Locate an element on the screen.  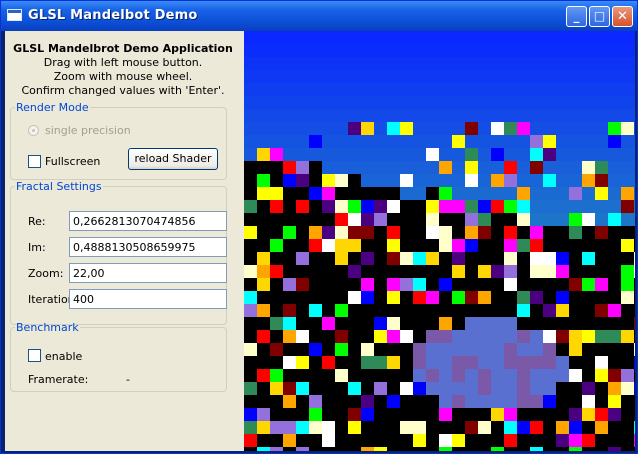
title-bar: GLSL Mandelbot Demo _ □ ✕ is located at coordinates (319, 16).